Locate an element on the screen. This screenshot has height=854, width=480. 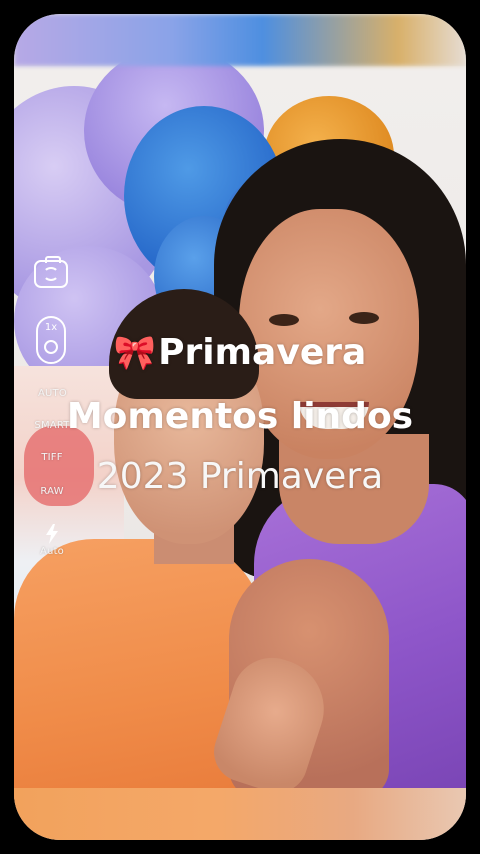
caption-line-3: 2023 Primavera is located at coordinates (240, 476).